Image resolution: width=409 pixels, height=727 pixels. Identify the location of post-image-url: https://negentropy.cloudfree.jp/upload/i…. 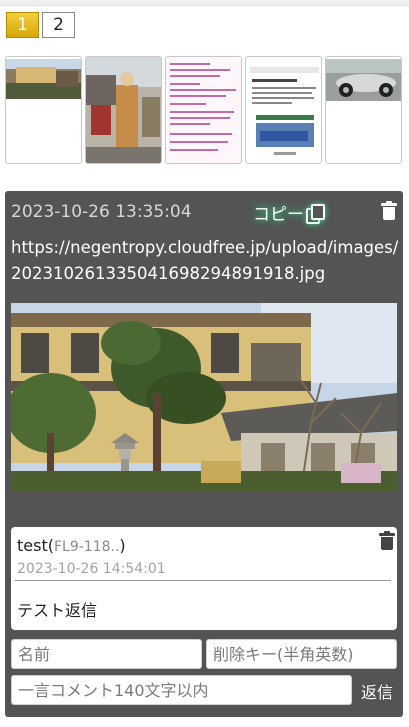
(205, 261).